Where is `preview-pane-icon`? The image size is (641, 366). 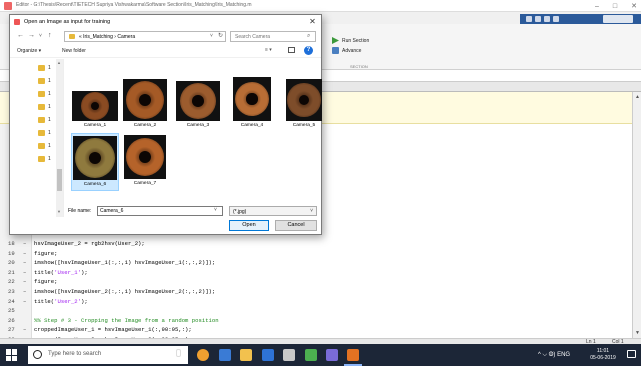
preview-pane-icon is located at coordinates (291, 50).